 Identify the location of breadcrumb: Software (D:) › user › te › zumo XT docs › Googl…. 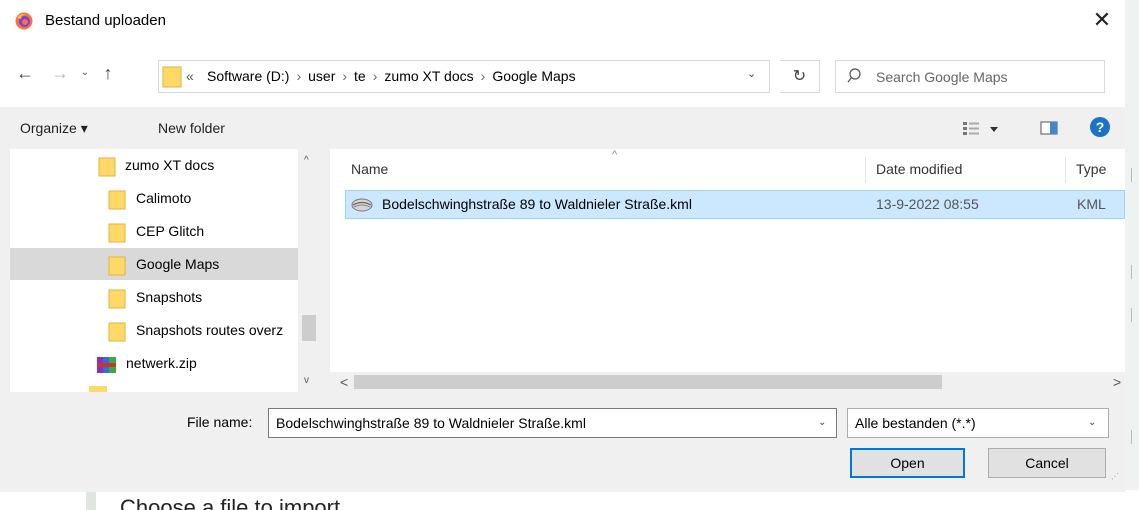
(391, 76).